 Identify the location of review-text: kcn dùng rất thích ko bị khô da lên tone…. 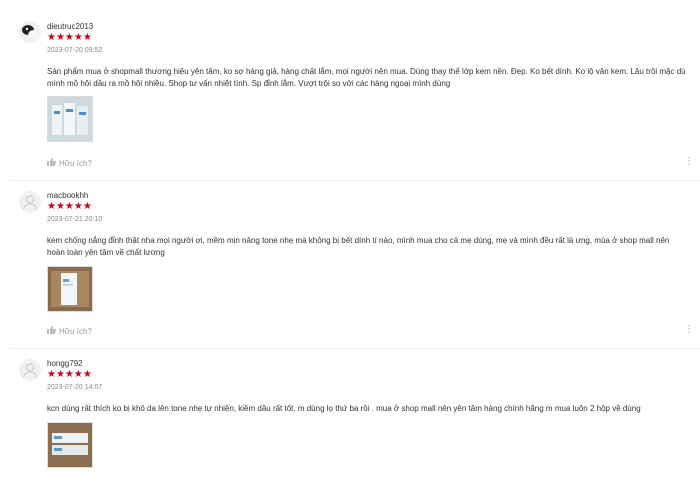
(344, 408).